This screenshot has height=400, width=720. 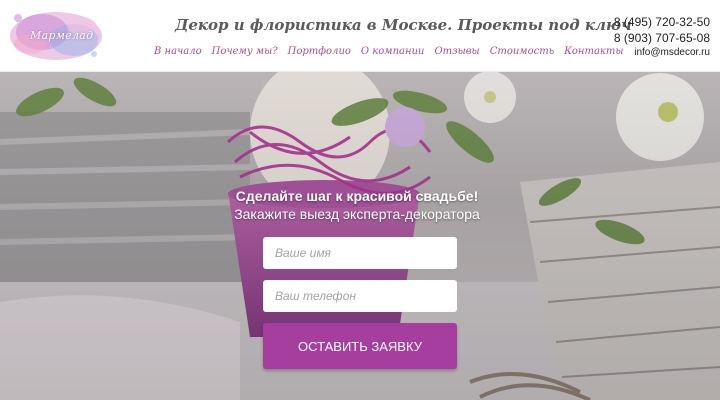 What do you see at coordinates (522, 51) in the screenshot?
I see `nav-pricing: Стоимость` at bounding box center [522, 51].